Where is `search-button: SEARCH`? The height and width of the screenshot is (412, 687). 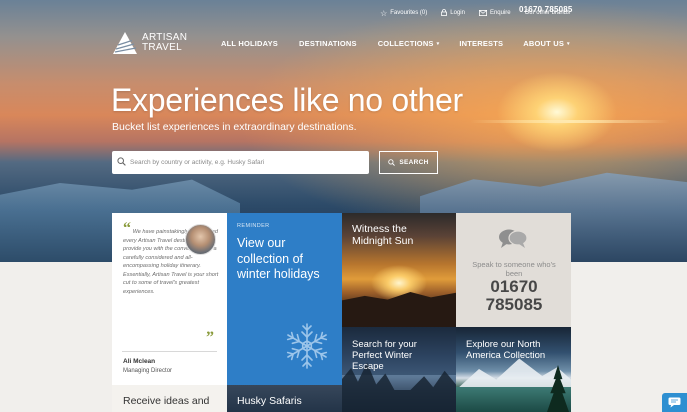
search-button: SEARCH is located at coordinates (408, 162).